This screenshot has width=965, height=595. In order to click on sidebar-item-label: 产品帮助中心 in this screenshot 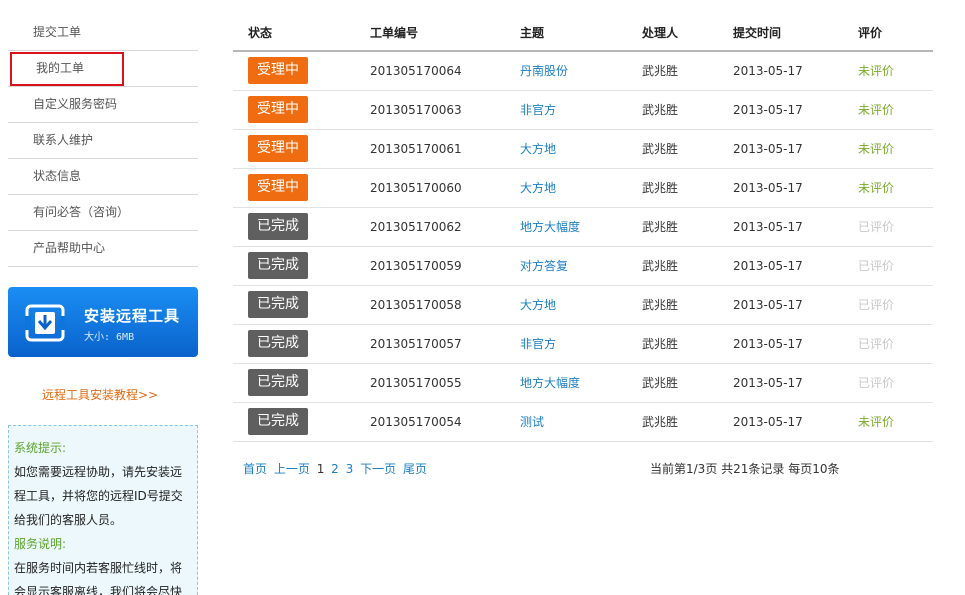, I will do `click(69, 248)`.